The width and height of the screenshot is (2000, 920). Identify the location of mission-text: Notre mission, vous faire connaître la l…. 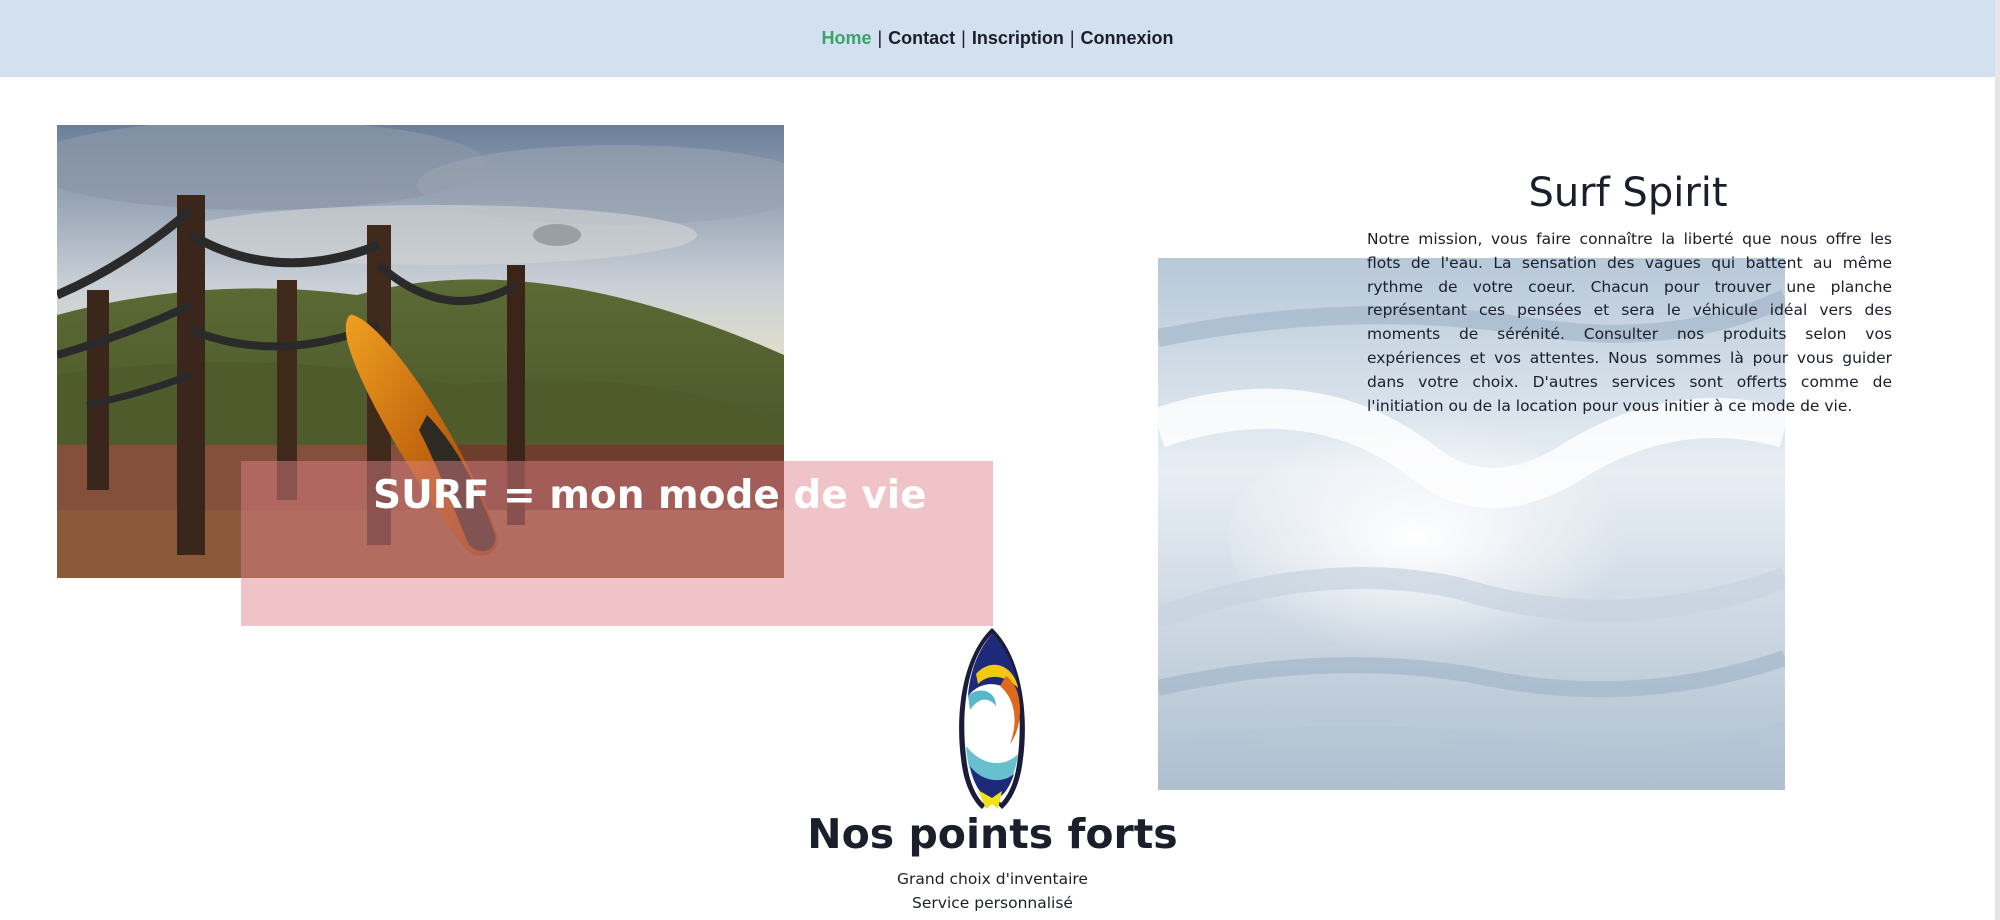
(1629, 322).